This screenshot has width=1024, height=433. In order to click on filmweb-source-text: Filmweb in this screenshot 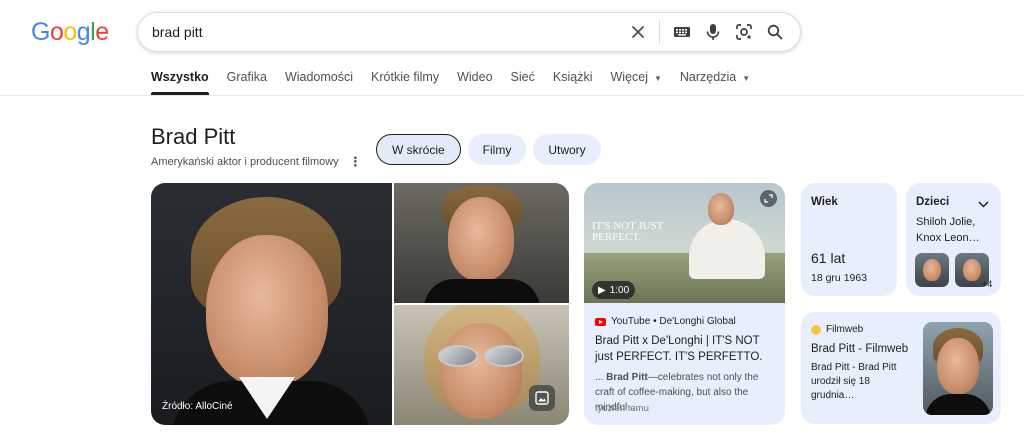, I will do `click(845, 329)`.